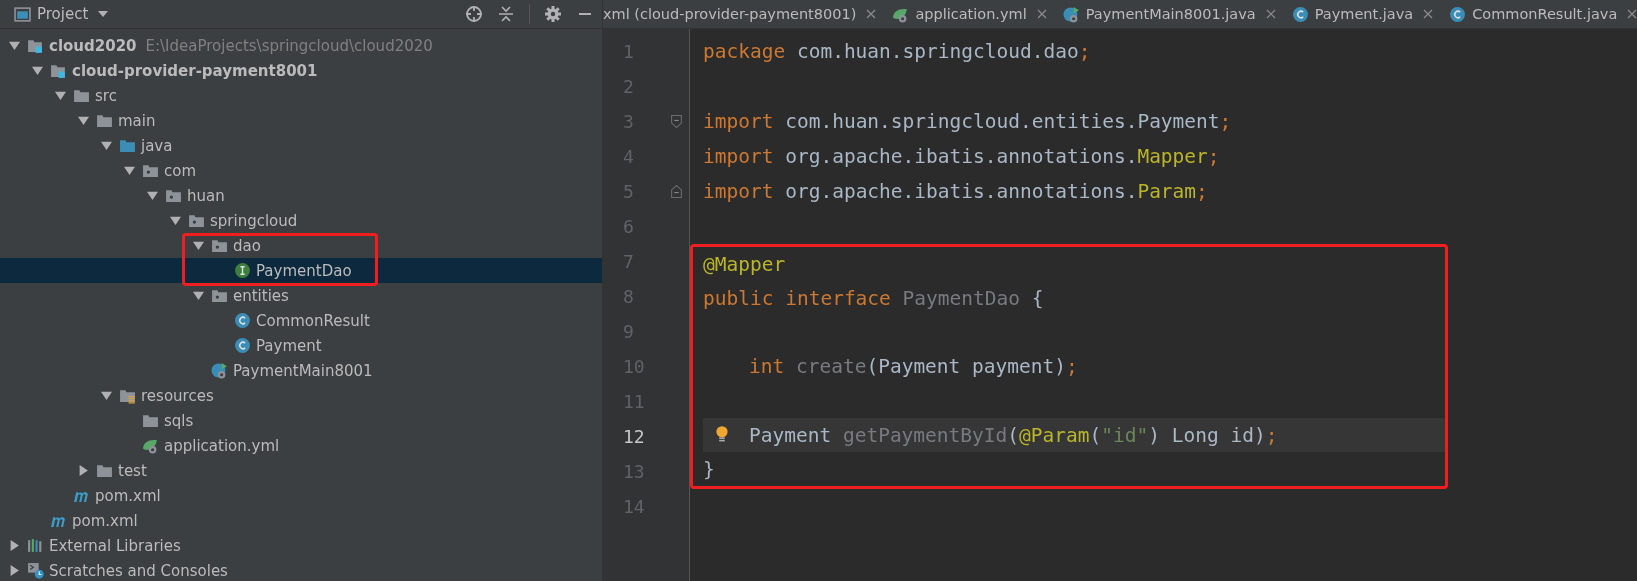  Describe the element at coordinates (1362, 14) in the screenshot. I see `editor-tab: Payment.java` at that location.